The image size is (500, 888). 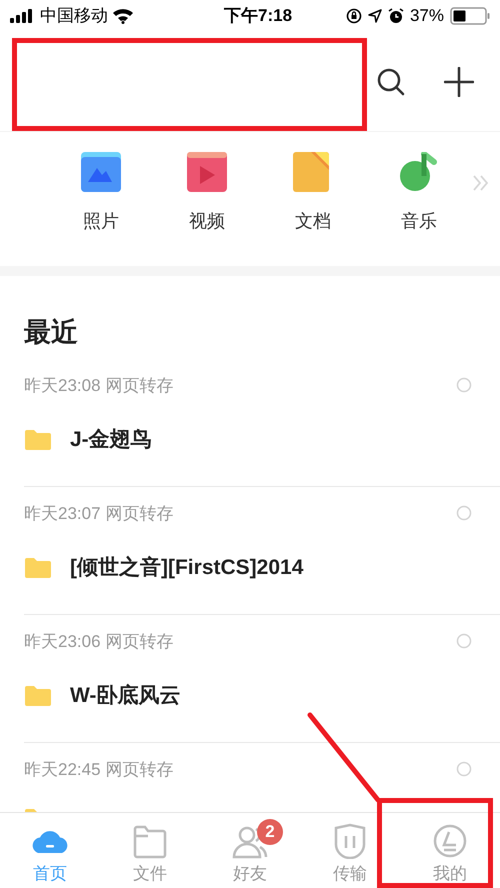 What do you see at coordinates (419, 193) in the screenshot?
I see `music-category: 音乐` at bounding box center [419, 193].